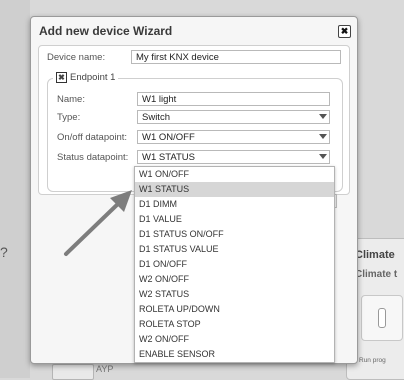  What do you see at coordinates (234, 219) in the screenshot?
I see `dropdown-option: D1 VALUE` at bounding box center [234, 219].